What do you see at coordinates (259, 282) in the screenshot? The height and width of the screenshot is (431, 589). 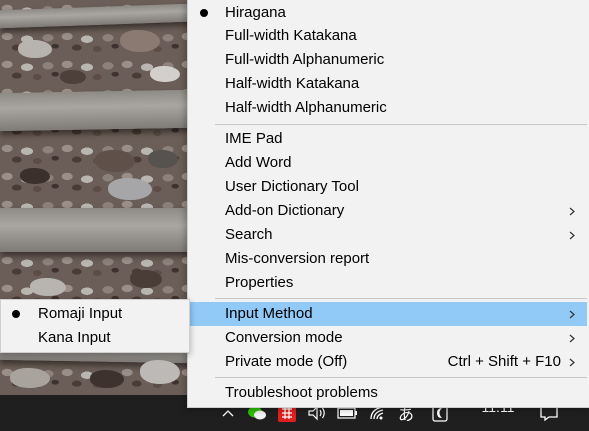 I see `menu-item-label: Properties` at bounding box center [259, 282].